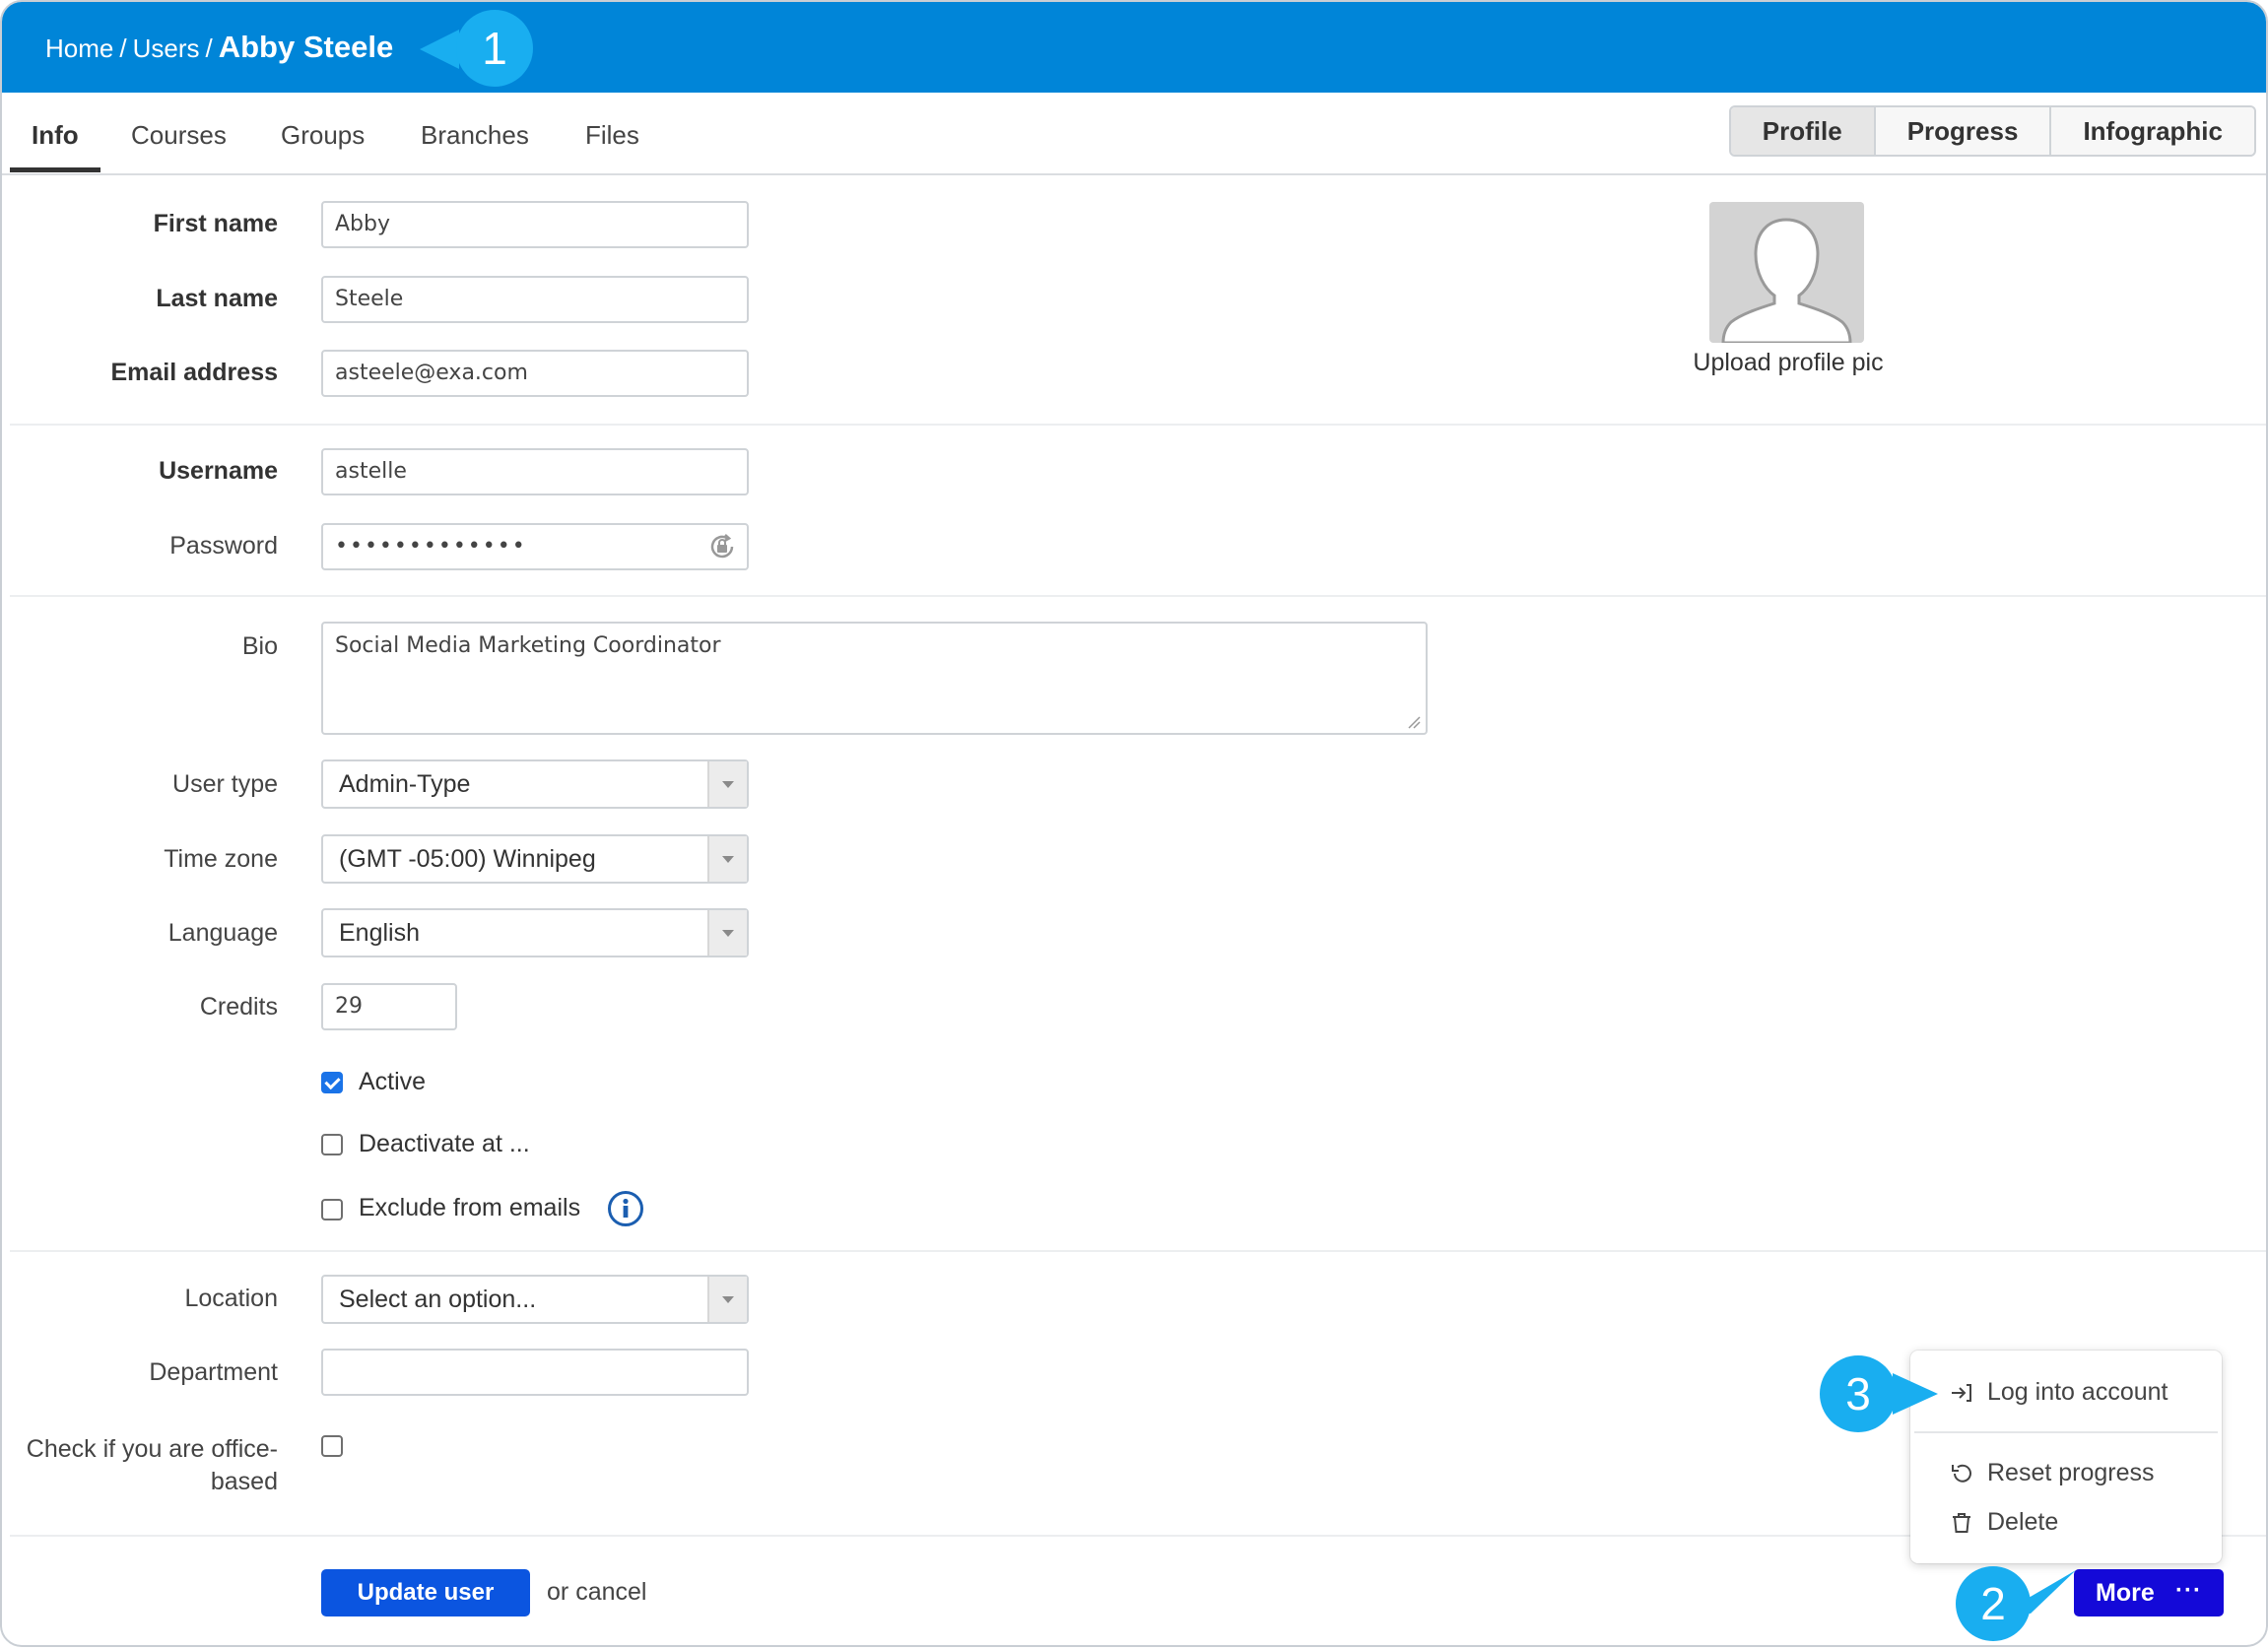  I want to click on user-silhouette-icon, so click(1786, 280).